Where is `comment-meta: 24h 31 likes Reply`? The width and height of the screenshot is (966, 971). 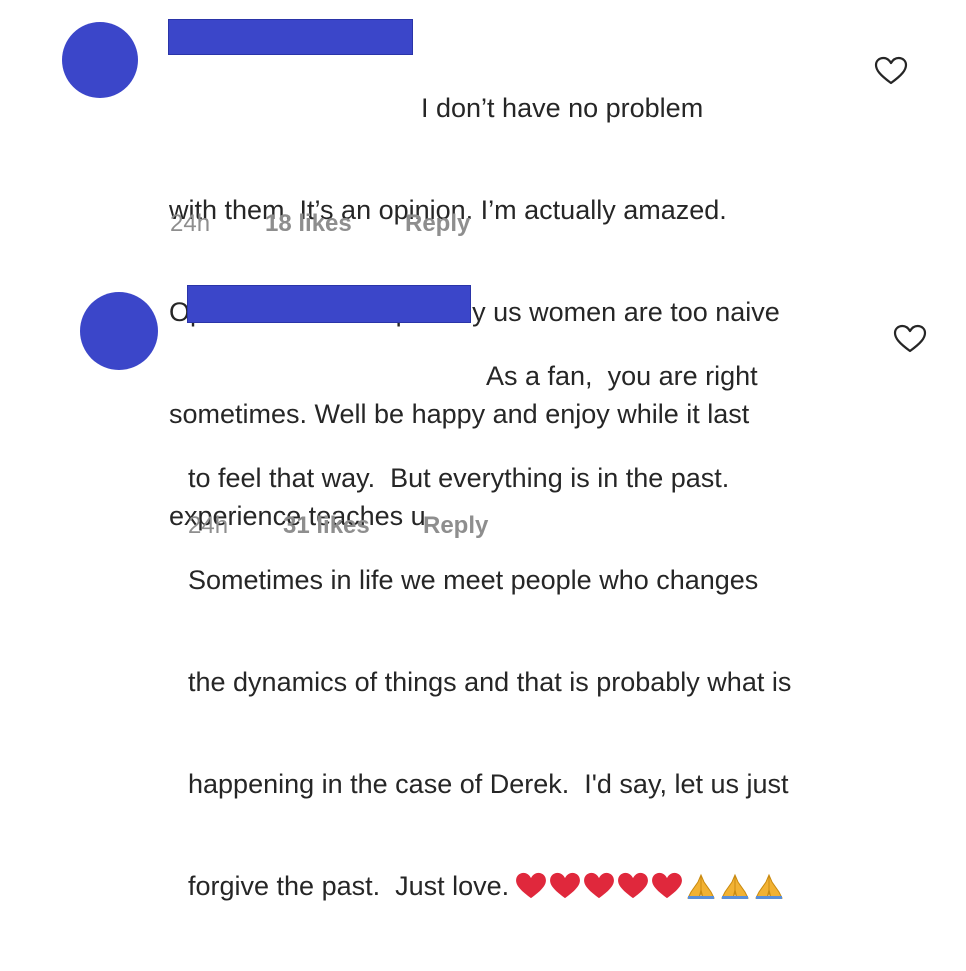 comment-meta: 24h 31 likes Reply is located at coordinates (338, 526).